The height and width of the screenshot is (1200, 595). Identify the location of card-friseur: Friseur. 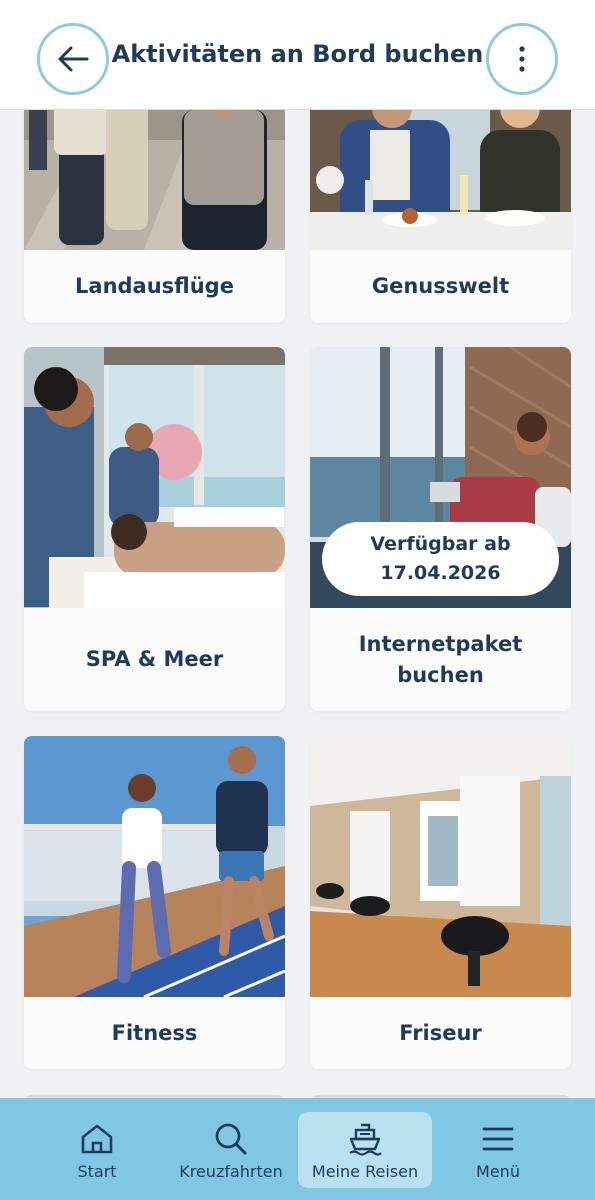
(440, 902).